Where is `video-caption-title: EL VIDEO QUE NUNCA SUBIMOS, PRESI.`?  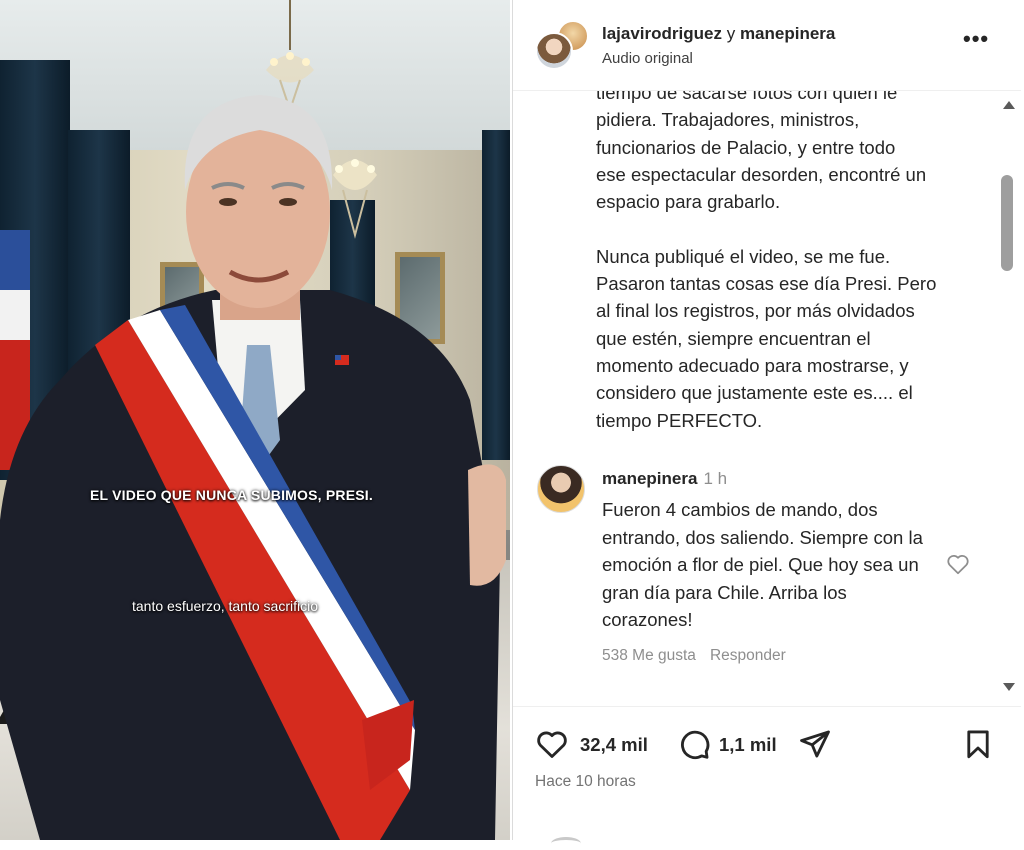 video-caption-title: EL VIDEO QUE NUNCA SUBIMOS, PRESI. is located at coordinates (231, 495).